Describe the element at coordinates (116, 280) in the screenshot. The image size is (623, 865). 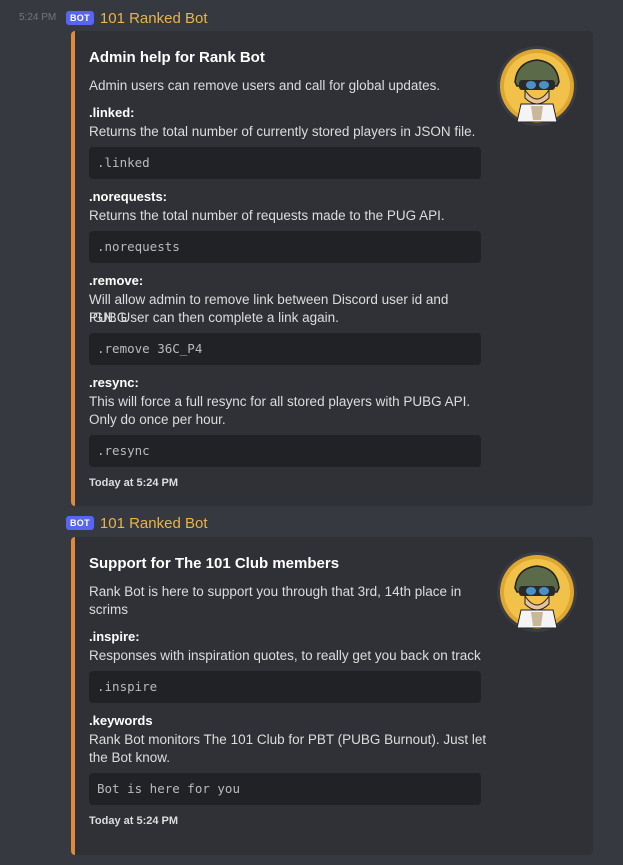
I see `field-name-remove: .remove:` at that location.